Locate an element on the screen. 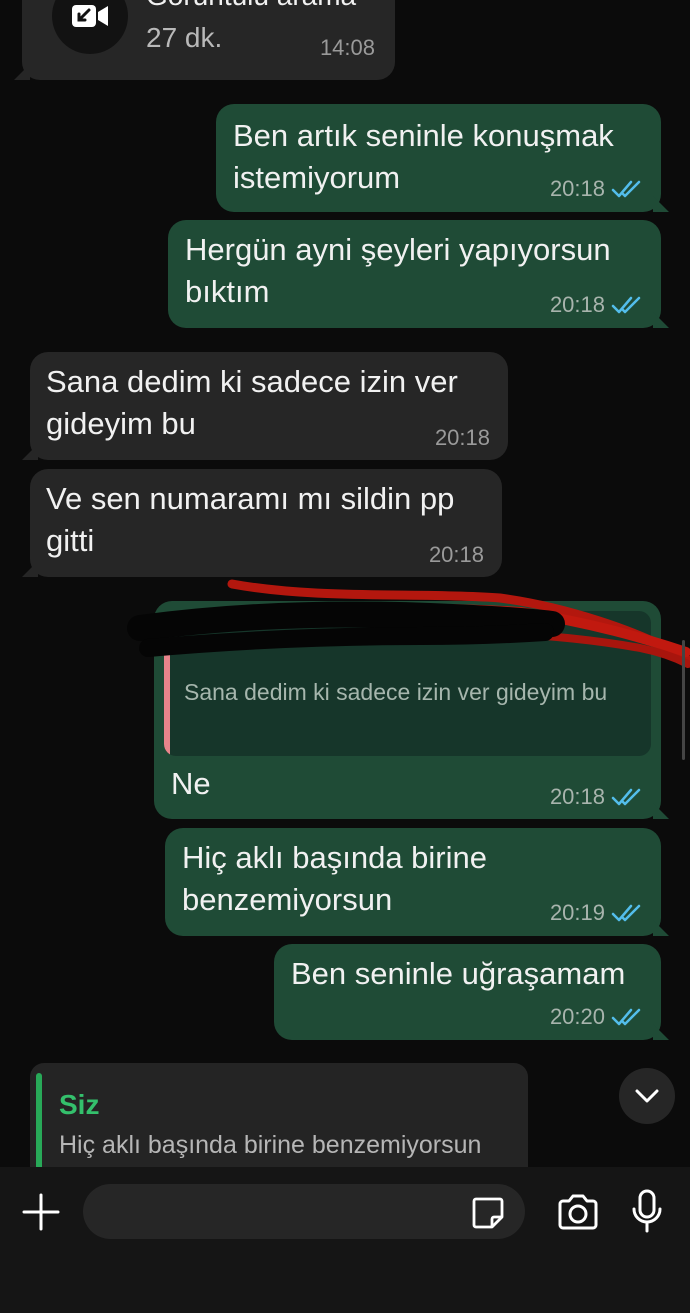 This screenshot has height=1313, width=690. message-text-line: gideyim bu is located at coordinates (121, 423).